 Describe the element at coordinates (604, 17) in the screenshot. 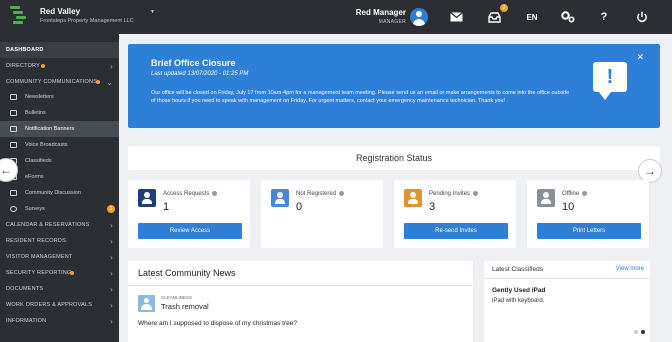

I see `help-icon: ?` at that location.